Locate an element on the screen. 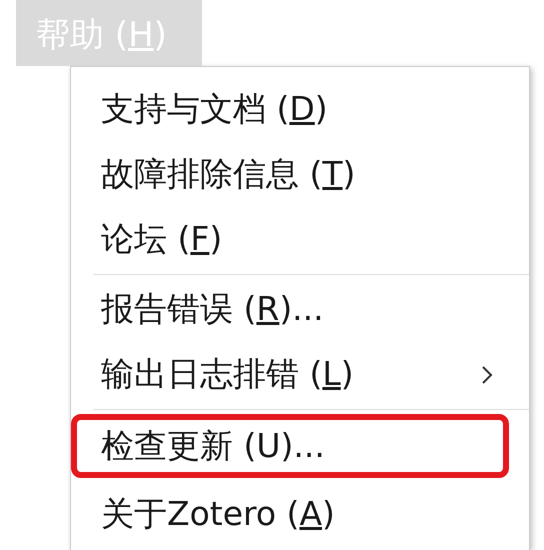 The image size is (544, 550). chevron-right-icon is located at coordinates (487, 374).